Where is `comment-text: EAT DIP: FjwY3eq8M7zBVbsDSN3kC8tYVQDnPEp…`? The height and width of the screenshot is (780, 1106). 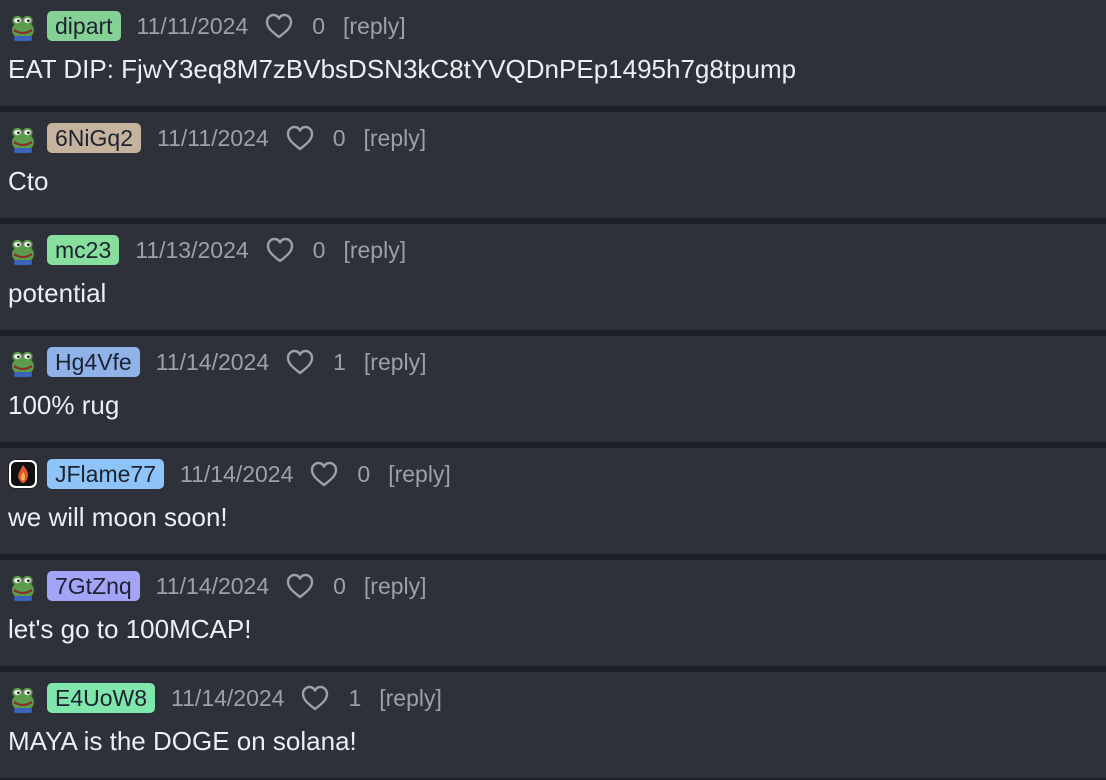
comment-text: EAT DIP: FjwY3eq8M7zBVbsDSN3kC8tYVQDnPEp… is located at coordinates (402, 69).